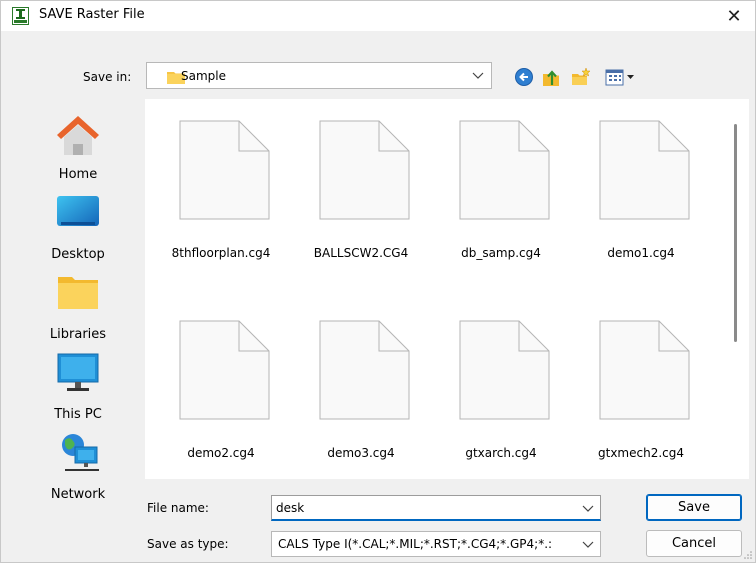 Image resolution: width=756 pixels, height=563 pixels. I want to click on up-folder-icon, so click(551, 77).